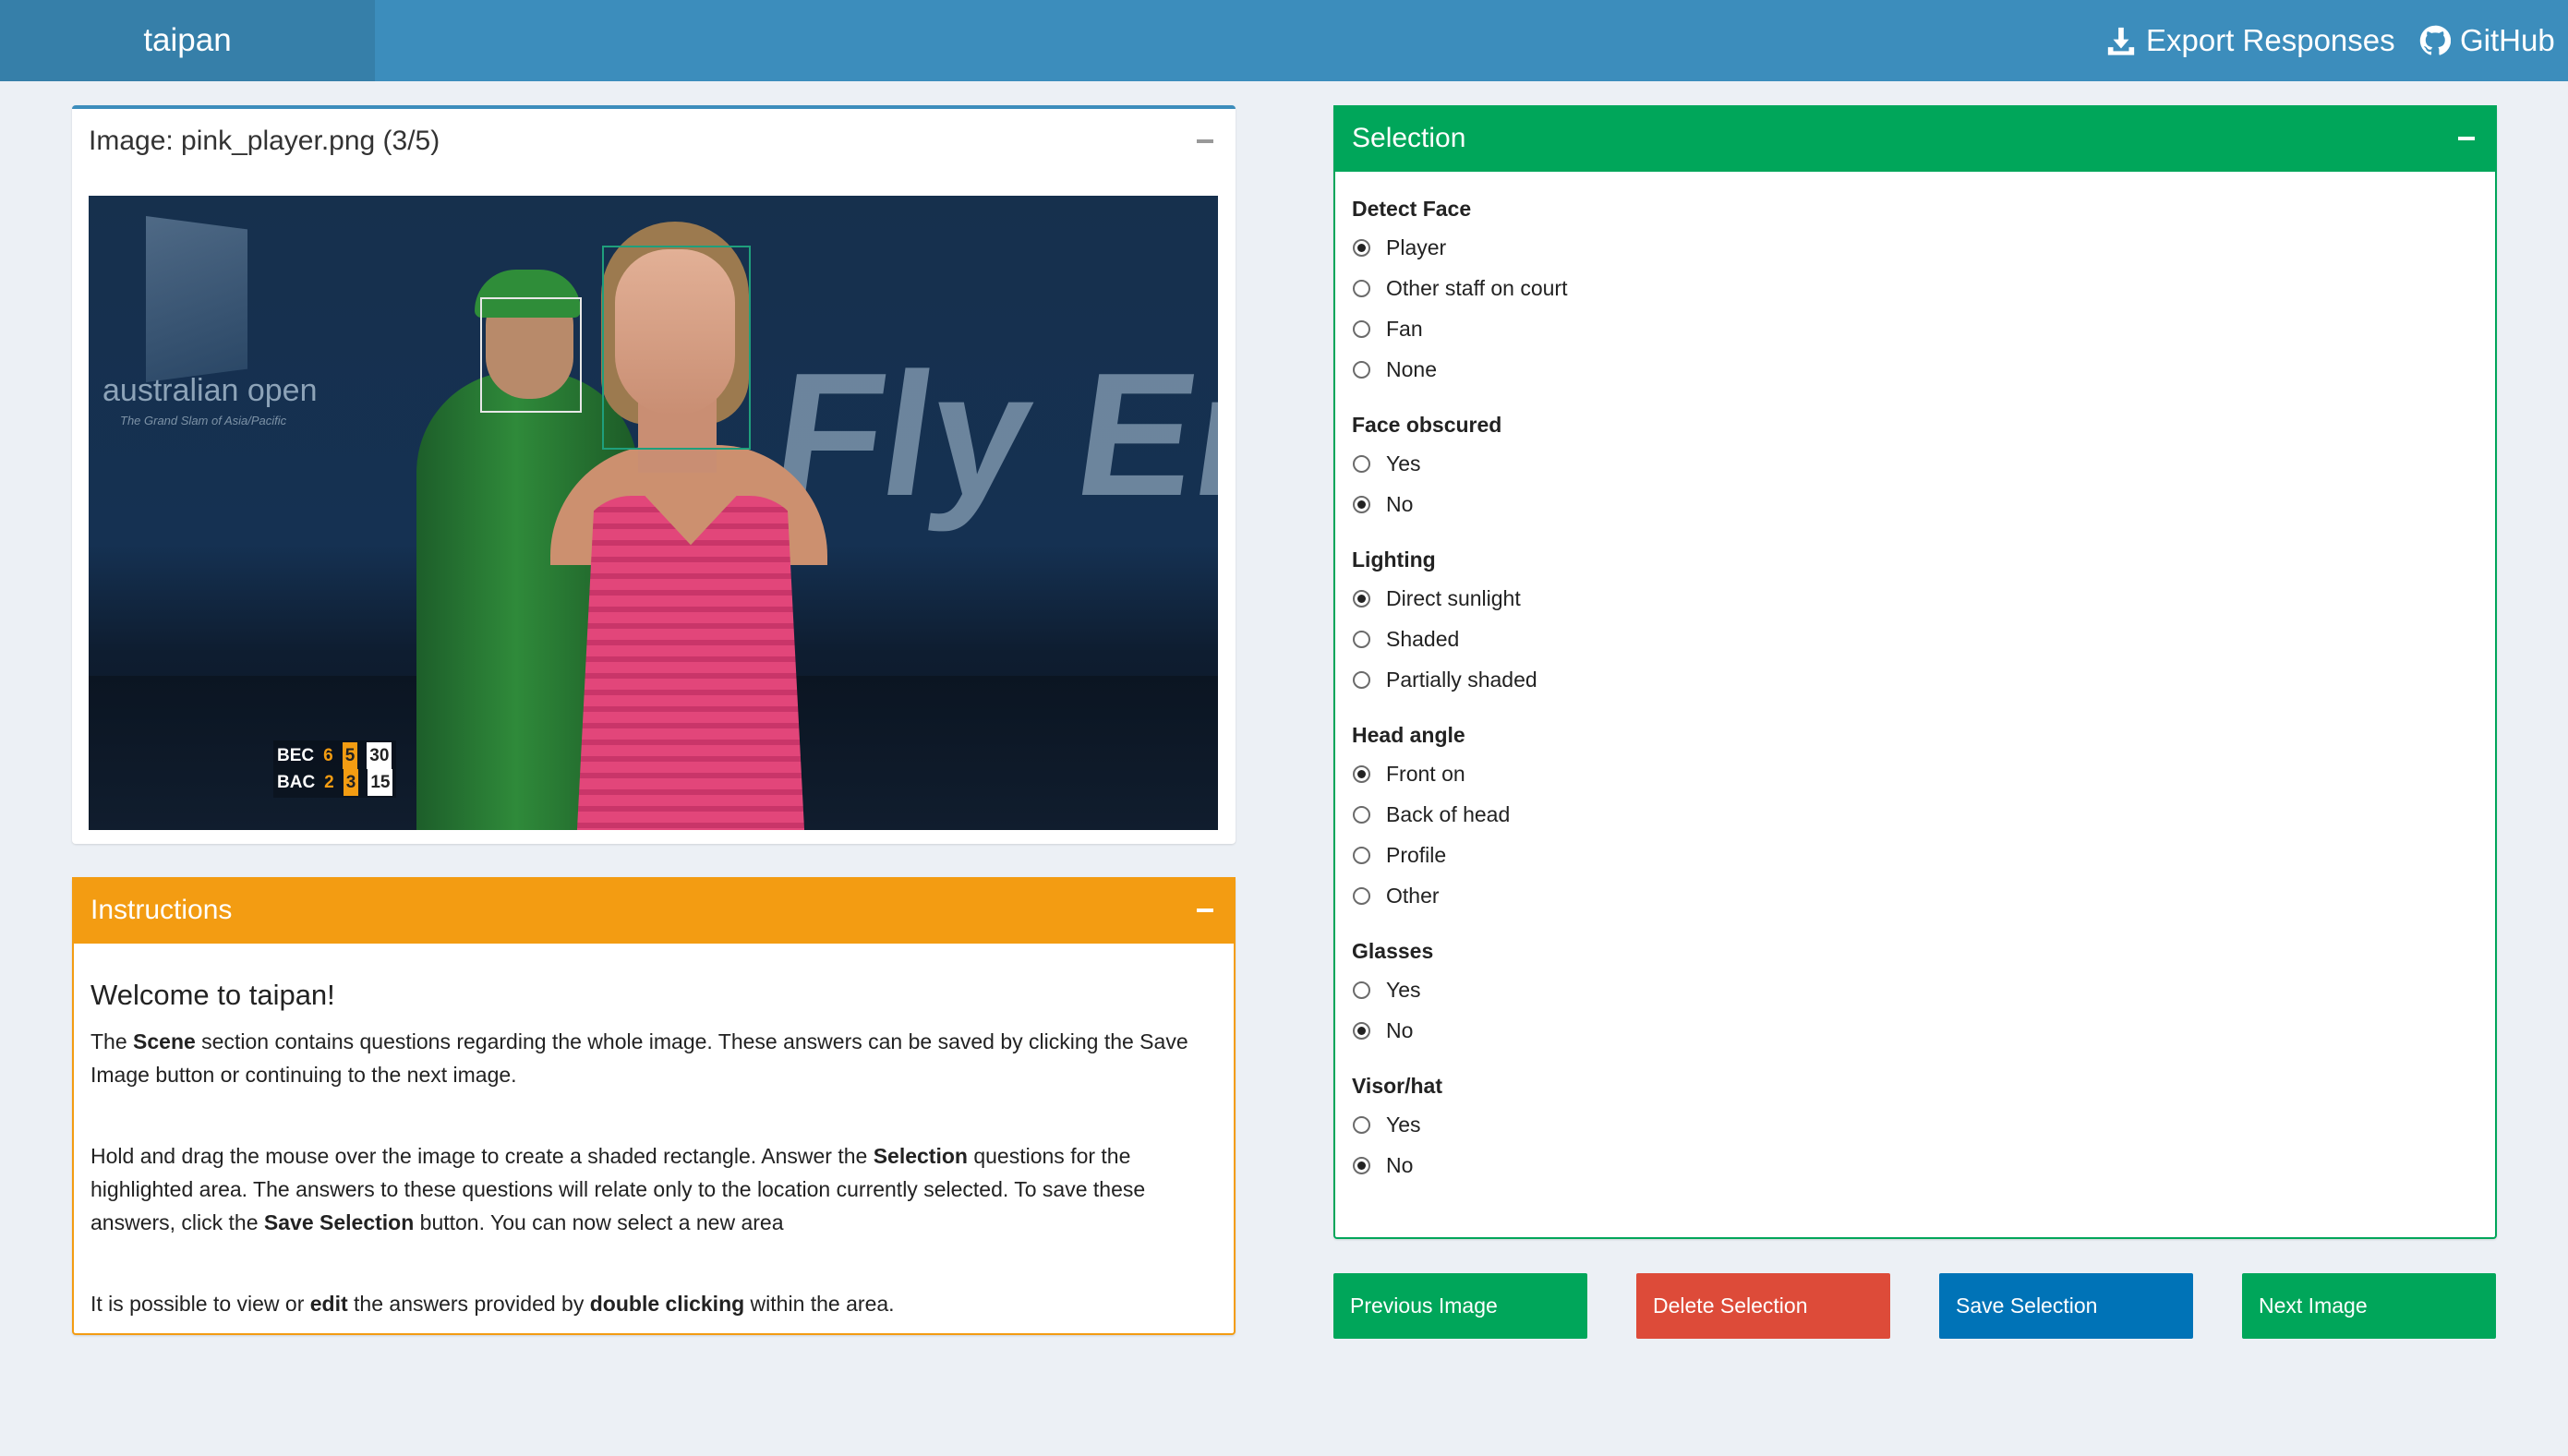 The height and width of the screenshot is (1456, 2568). What do you see at coordinates (1205, 141) in the screenshot?
I see `image-panel-collapse-button` at bounding box center [1205, 141].